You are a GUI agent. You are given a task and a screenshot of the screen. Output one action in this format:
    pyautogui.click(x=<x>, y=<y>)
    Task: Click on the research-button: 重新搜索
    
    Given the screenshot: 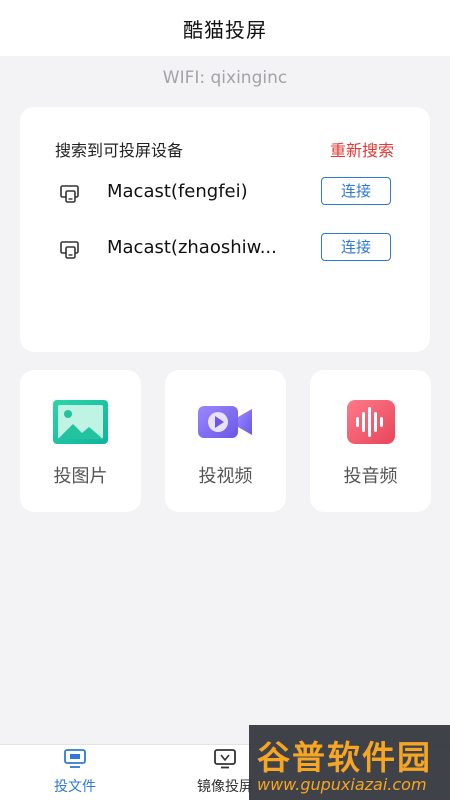 What is the action you would take?
    pyautogui.click(x=362, y=149)
    